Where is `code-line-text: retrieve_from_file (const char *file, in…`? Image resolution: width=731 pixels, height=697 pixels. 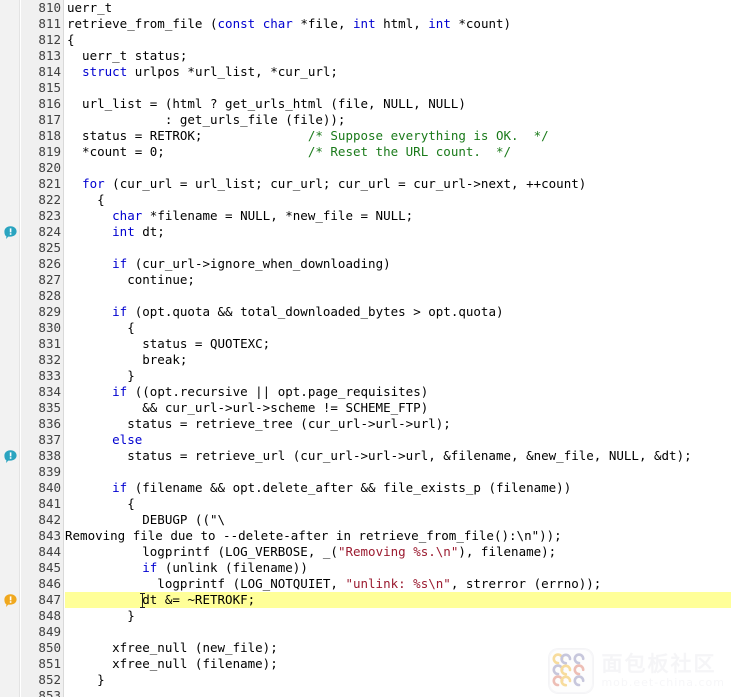
code-line-text: retrieve_from_file (const char *file, in… is located at coordinates (289, 24).